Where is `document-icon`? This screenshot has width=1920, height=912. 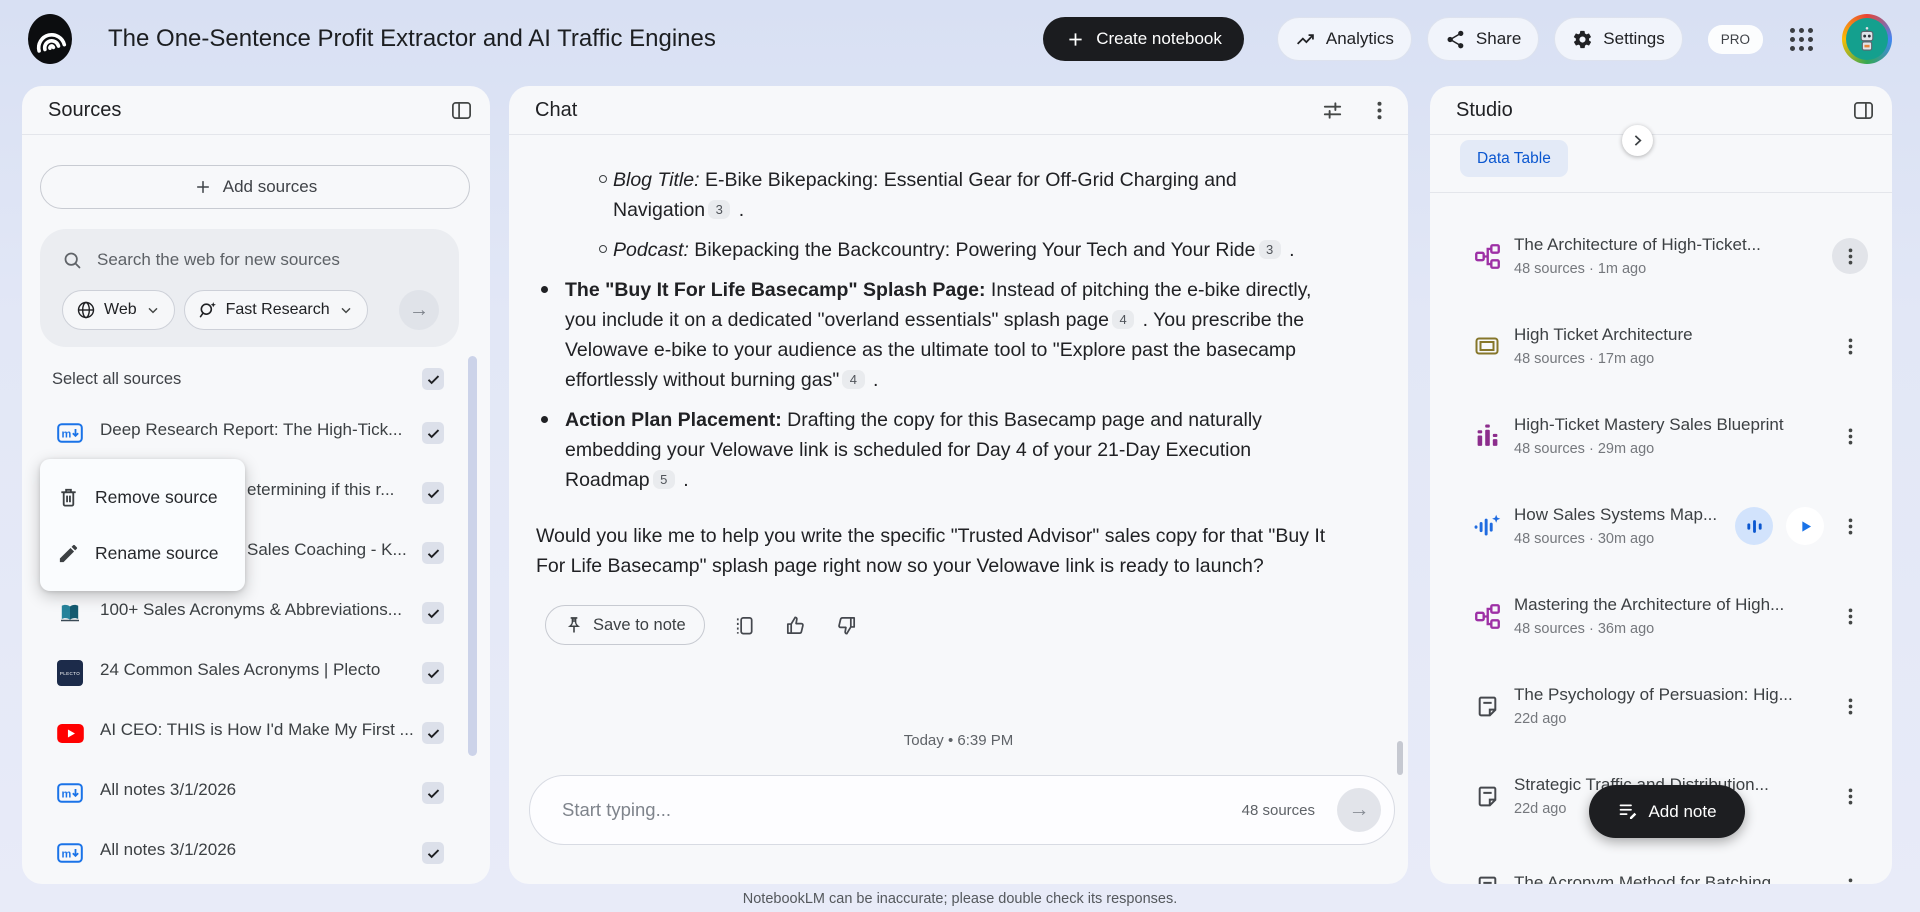 document-icon is located at coordinates (1487, 706).